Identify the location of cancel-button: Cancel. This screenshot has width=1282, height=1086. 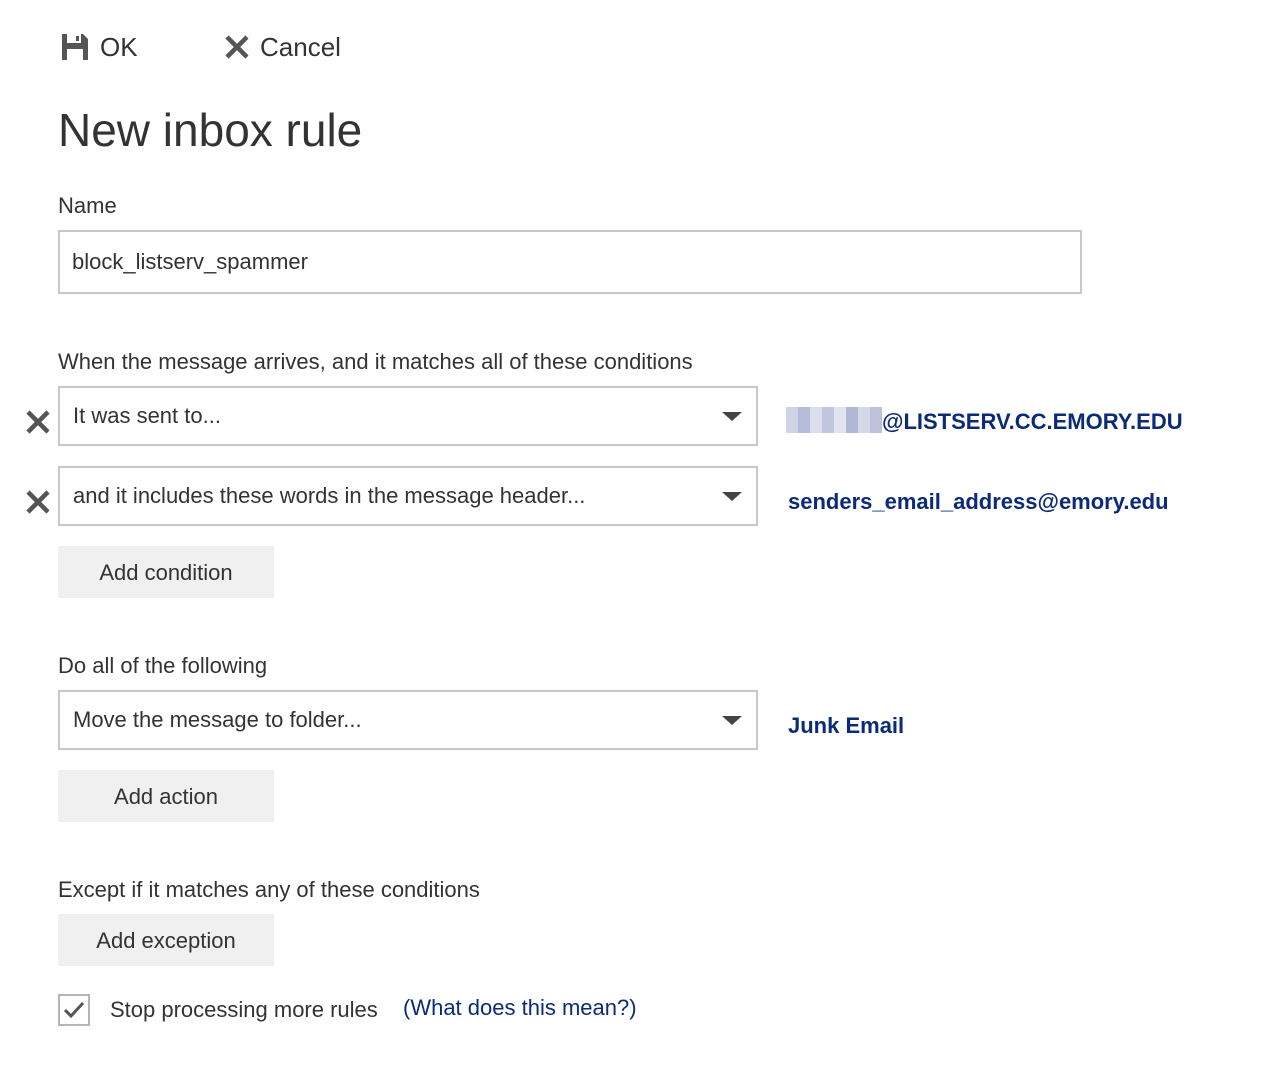
(282, 47).